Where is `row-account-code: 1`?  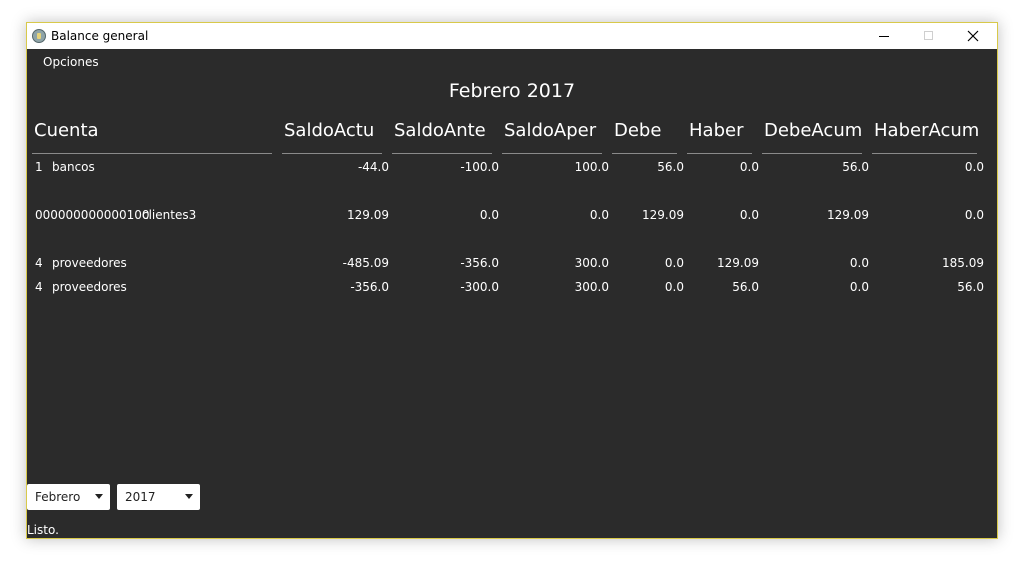
row-account-code: 1 is located at coordinates (39, 167).